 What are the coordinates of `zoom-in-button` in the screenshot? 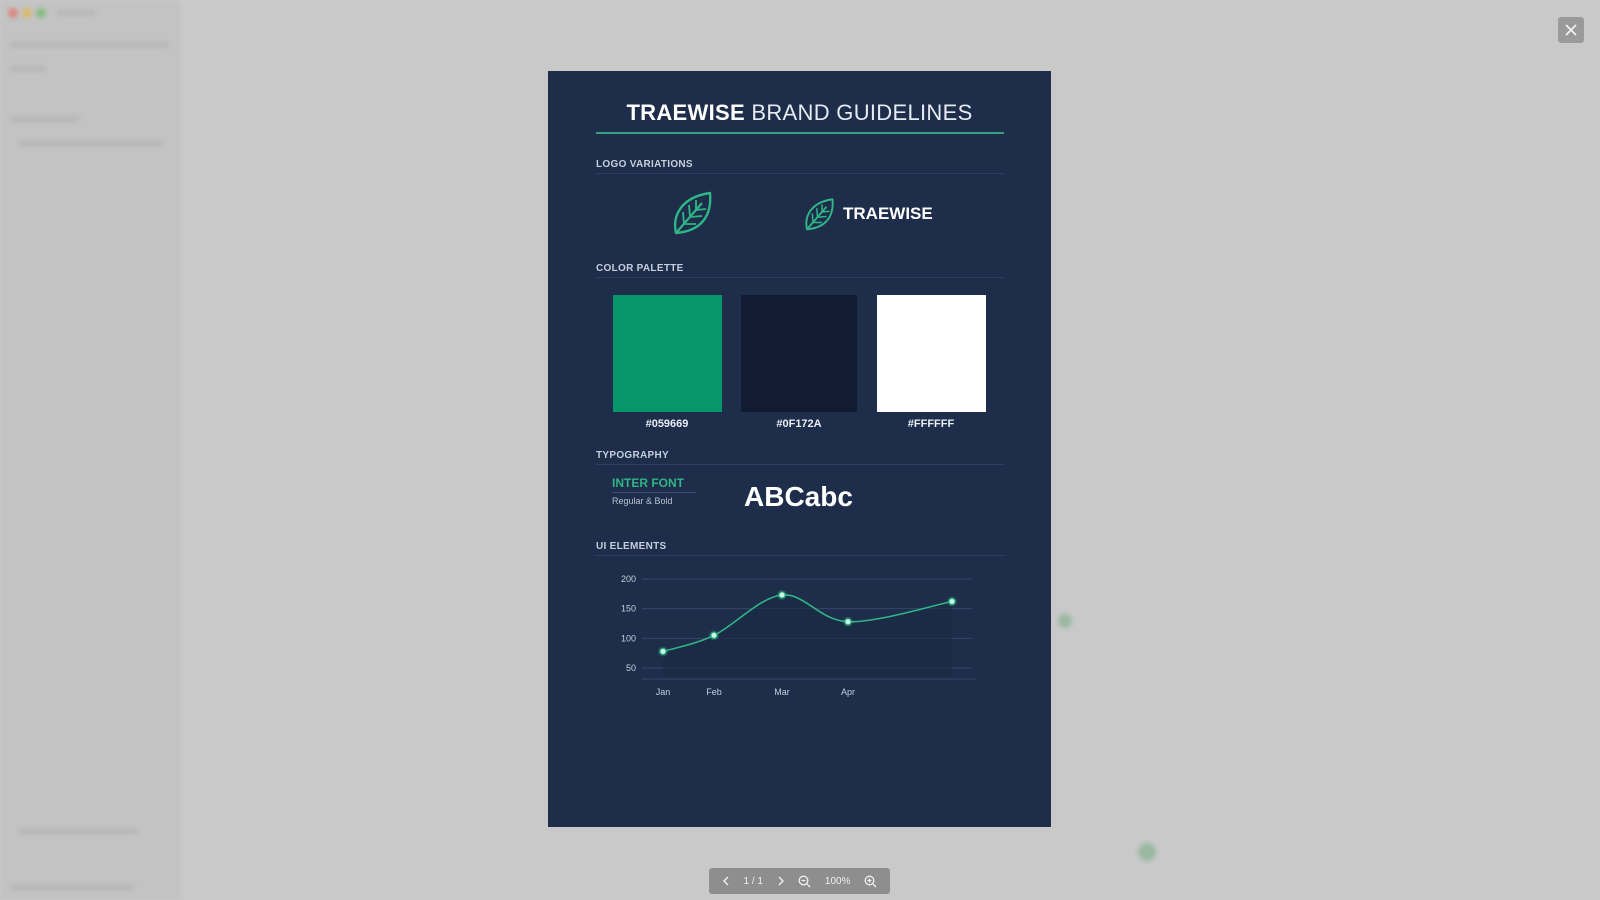 It's located at (870, 881).